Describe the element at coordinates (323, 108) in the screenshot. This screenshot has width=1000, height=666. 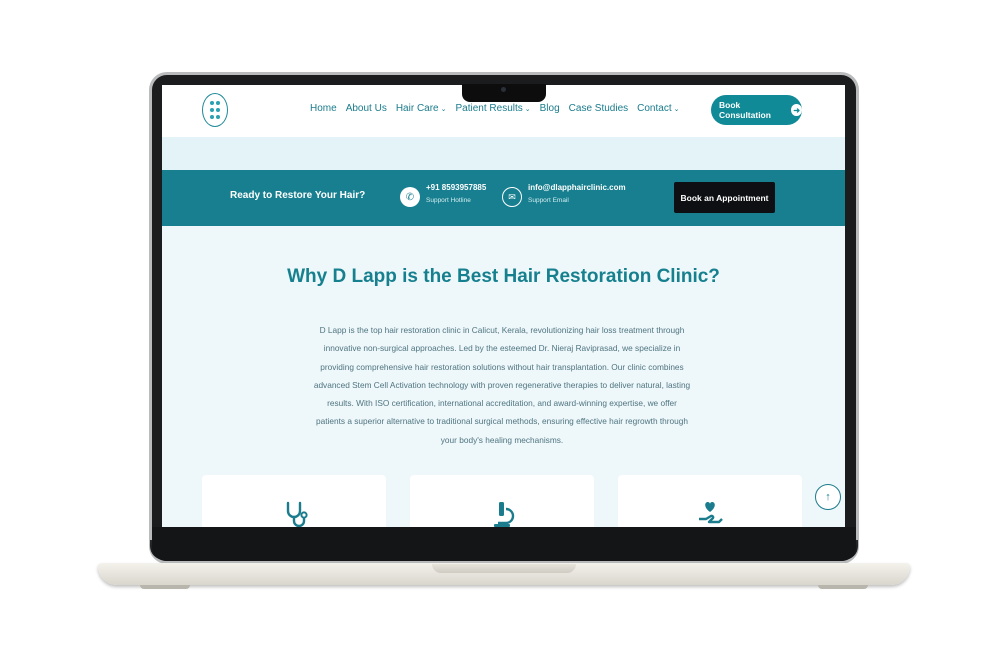
I see `nav-home: Home` at that location.